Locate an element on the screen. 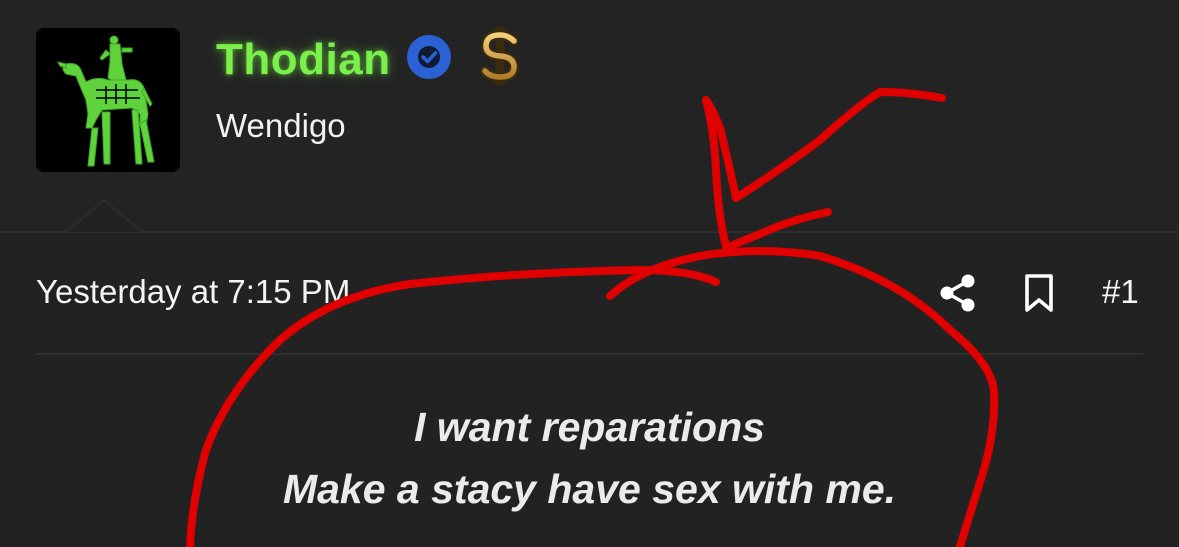 This screenshot has width=1179, height=547. post-body-line: Make a stacy have sex with me. is located at coordinates (589, 489).